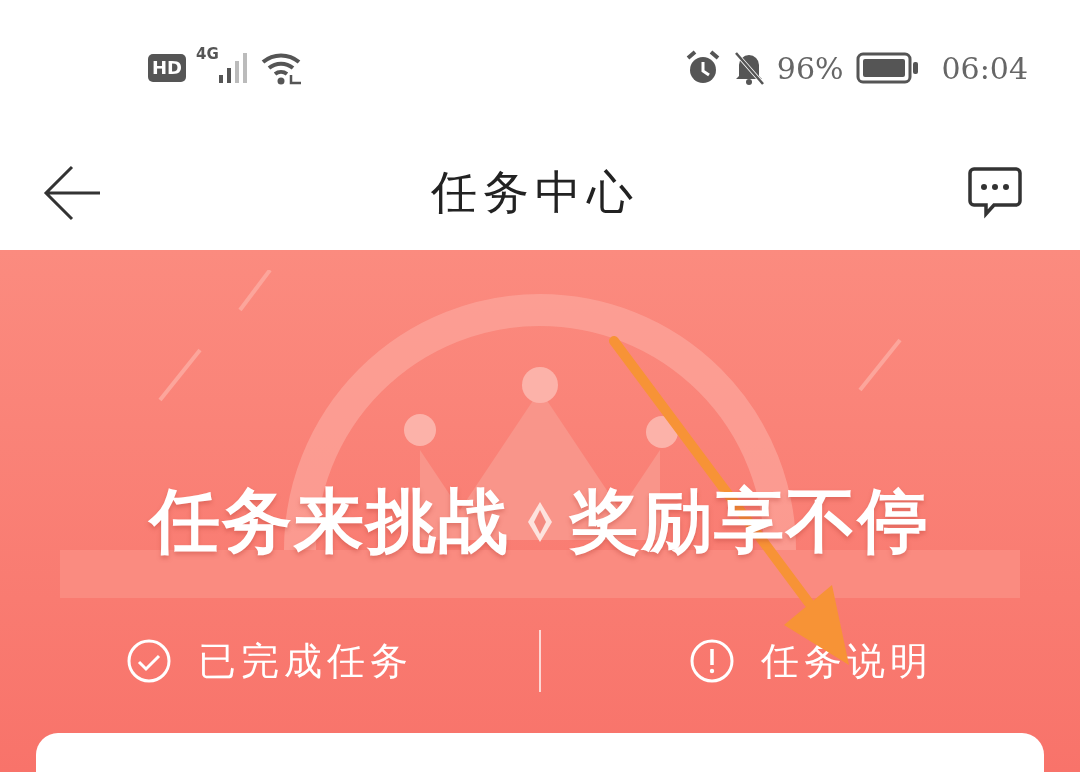 The height and width of the screenshot is (772, 1080). I want to click on clock-time: 06:04, so click(984, 68).